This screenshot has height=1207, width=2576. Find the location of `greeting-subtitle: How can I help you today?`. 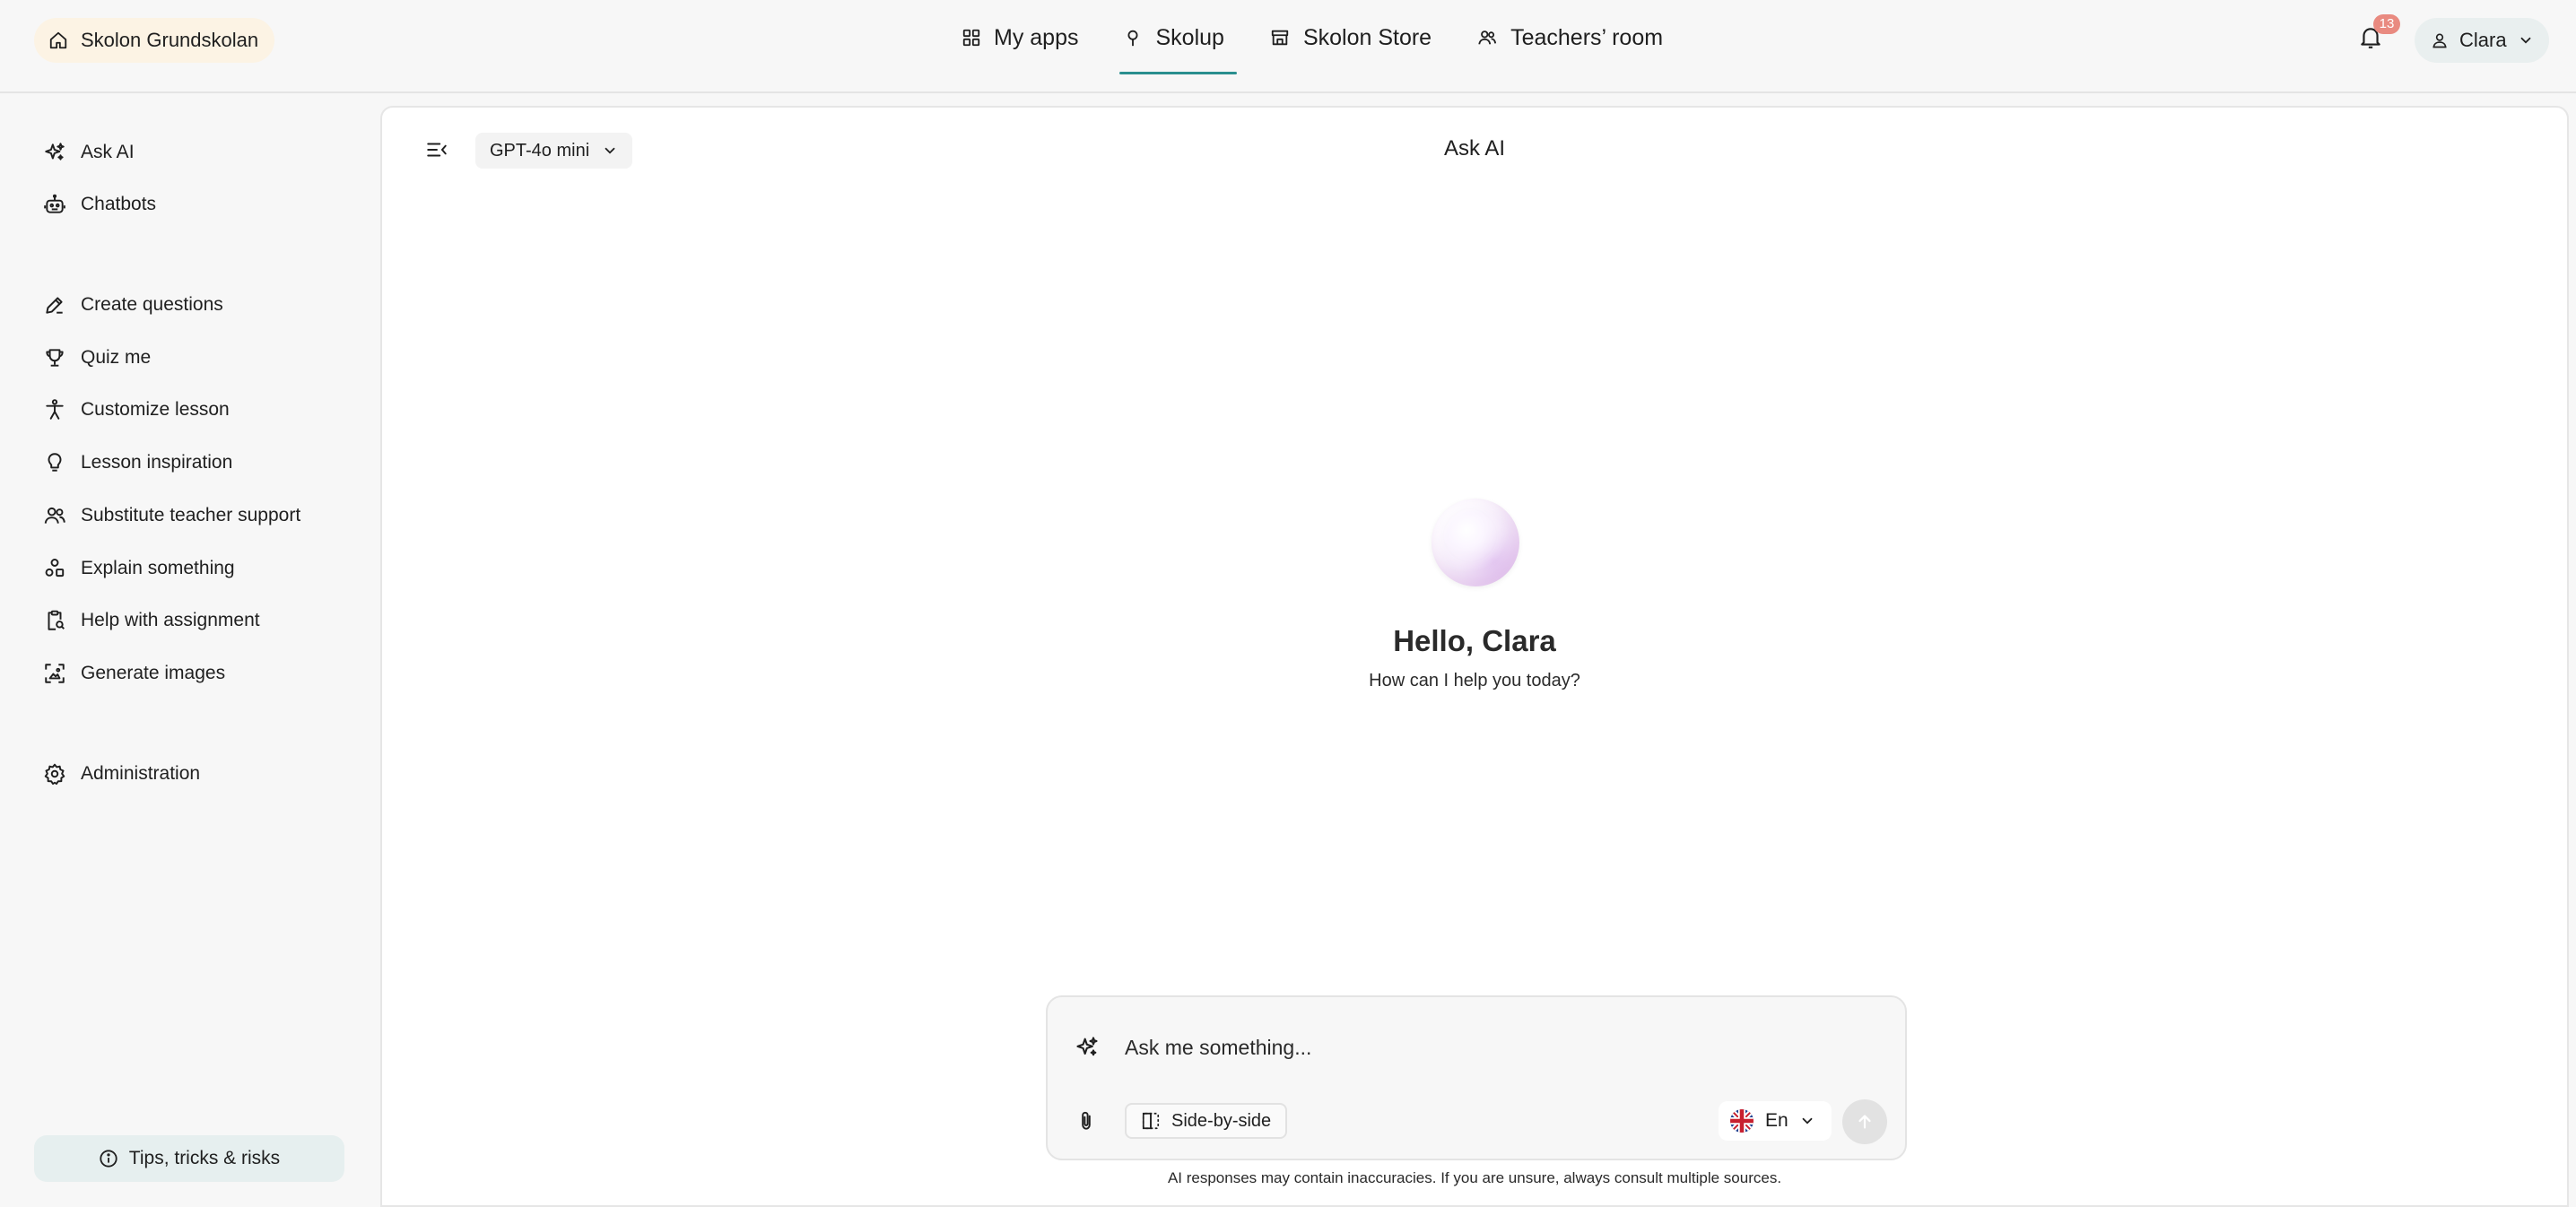

greeting-subtitle: How can I help you today? is located at coordinates (1474, 680).